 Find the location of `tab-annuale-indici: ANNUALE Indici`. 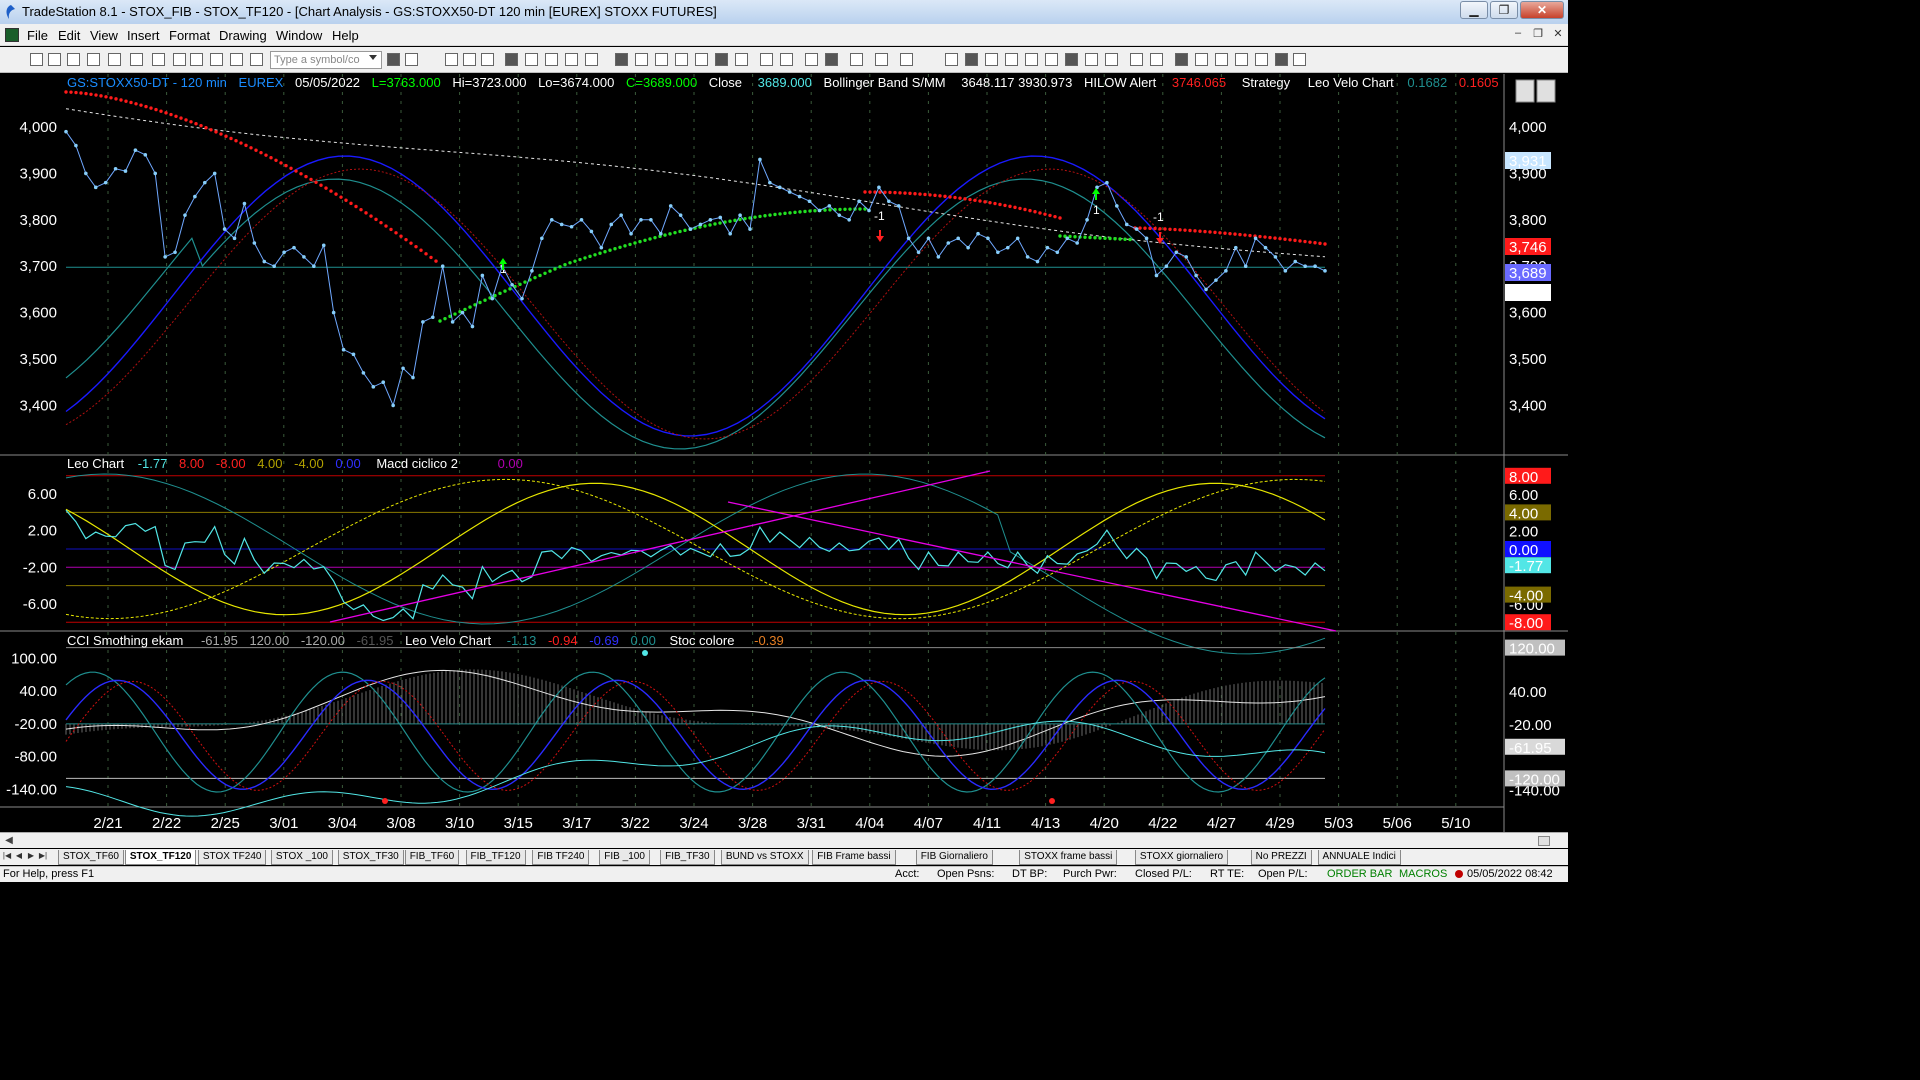

tab-annuale-indici: ANNUALE Indici is located at coordinates (1359, 857).